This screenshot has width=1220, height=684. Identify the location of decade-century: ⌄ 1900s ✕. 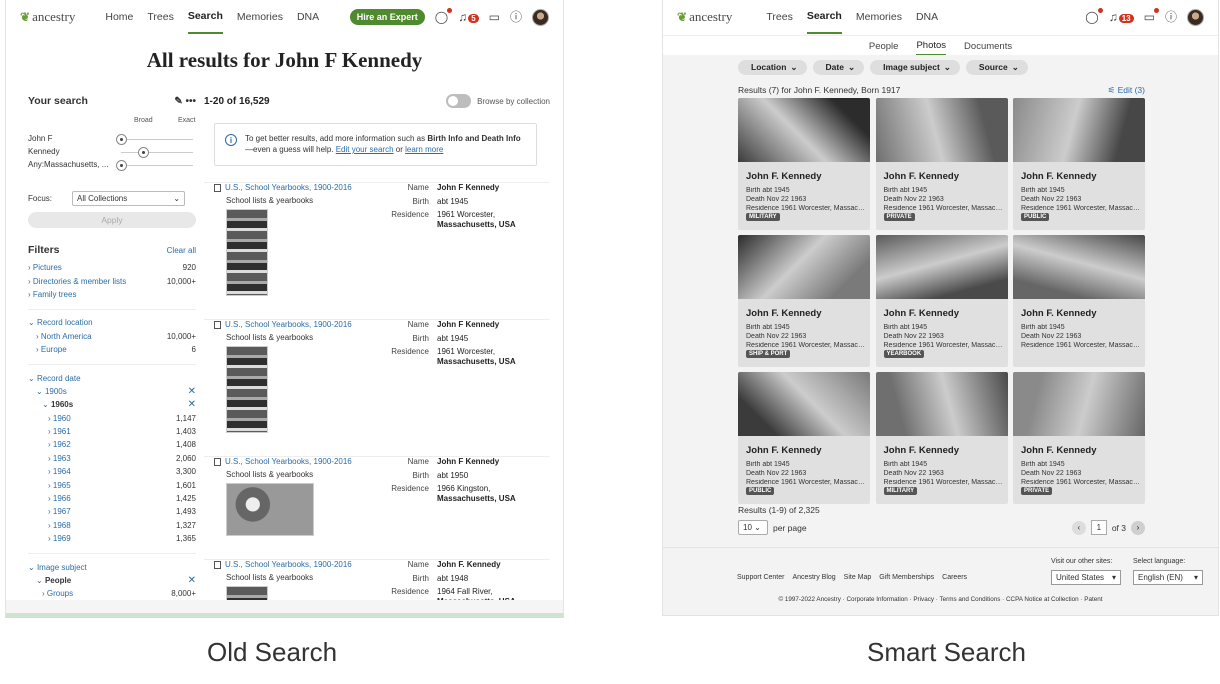
(112, 391).